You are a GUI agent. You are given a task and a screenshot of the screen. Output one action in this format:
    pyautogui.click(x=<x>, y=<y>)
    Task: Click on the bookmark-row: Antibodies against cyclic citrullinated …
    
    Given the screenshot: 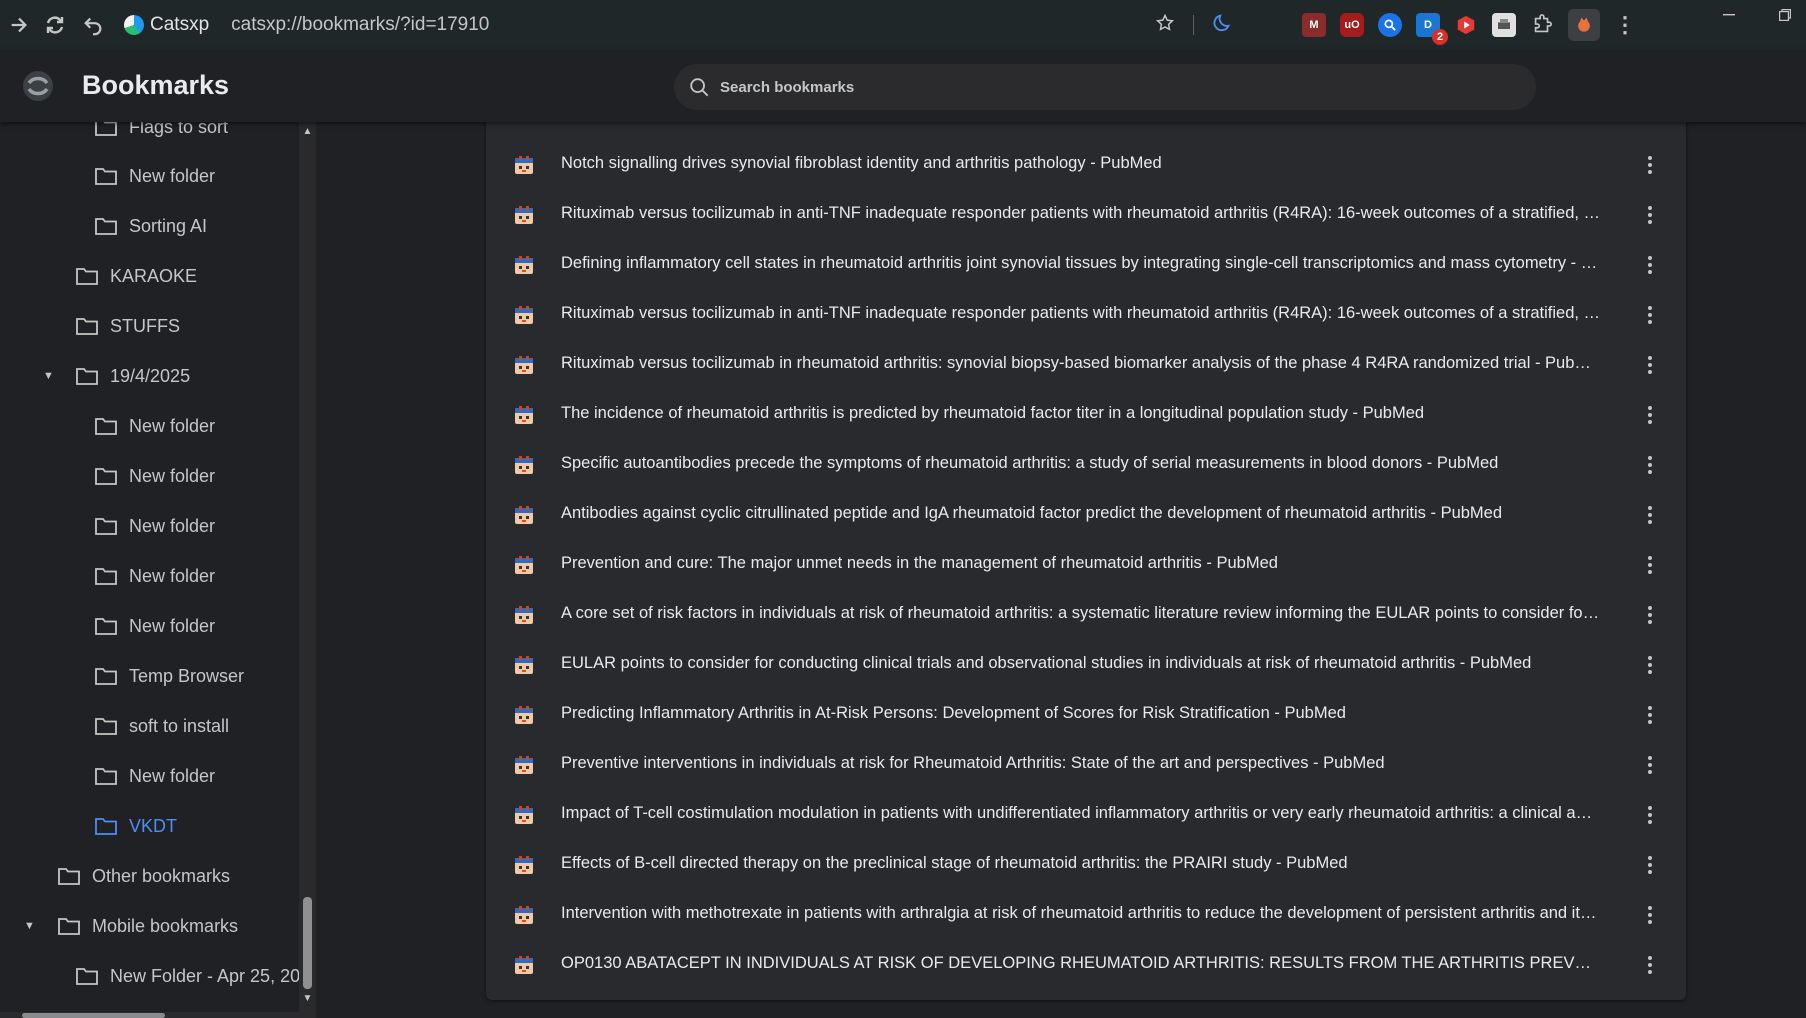 What is the action you would take?
    pyautogui.click(x=1086, y=515)
    